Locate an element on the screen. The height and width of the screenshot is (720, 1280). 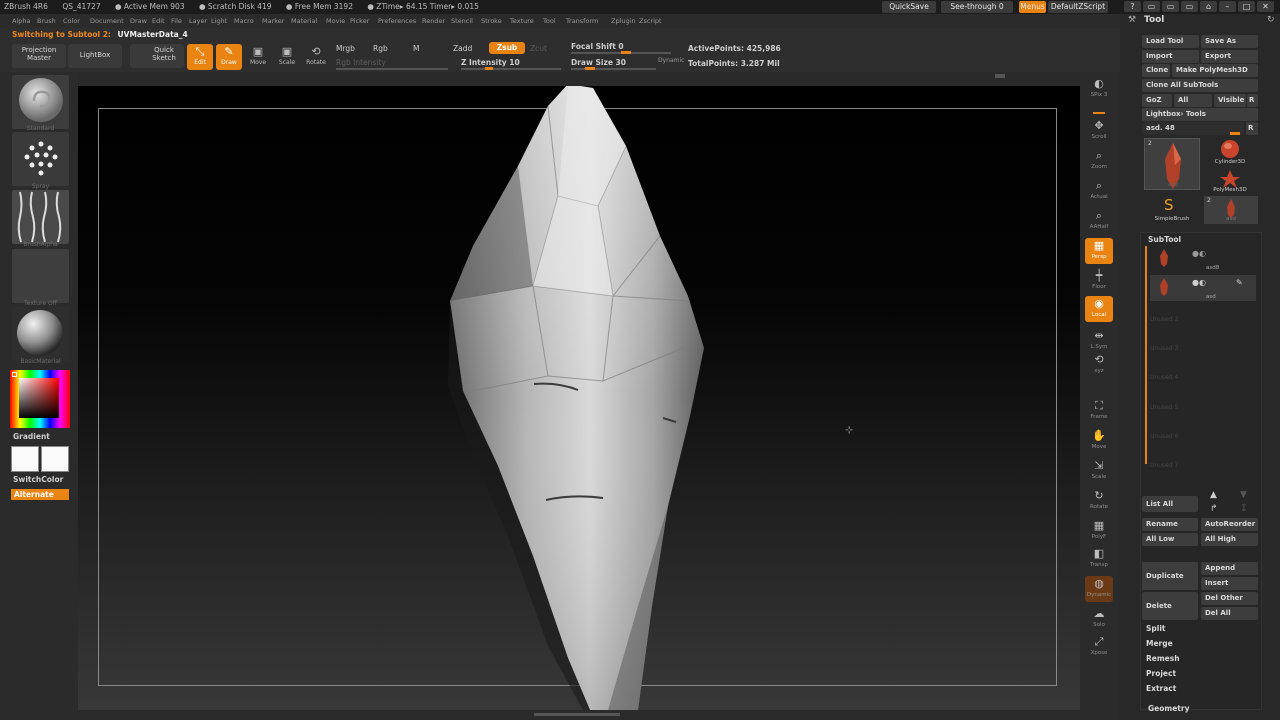
menus-button: Menus is located at coordinates (1032, 7).